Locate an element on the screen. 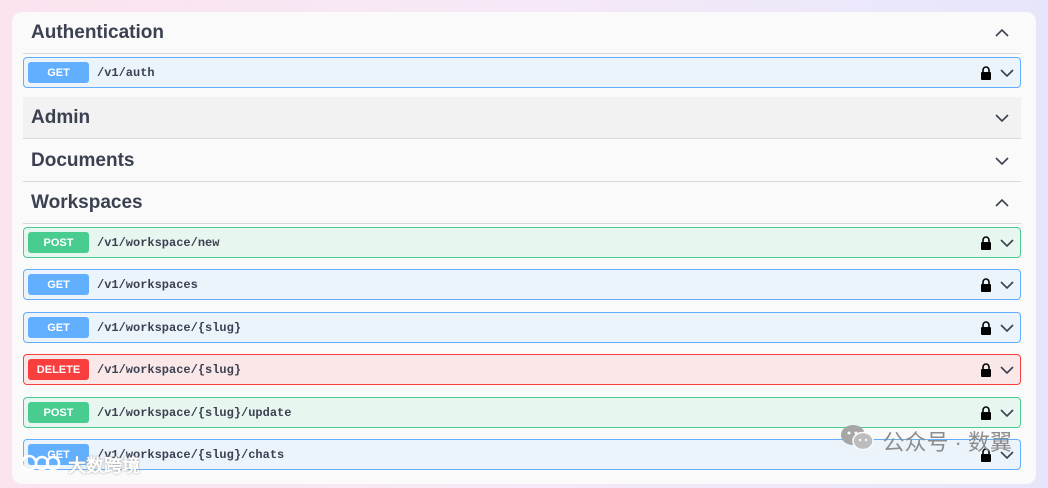 Image resolution: width=1048 pixels, height=488 pixels. operation-path: /v1/workspace/{slug}/update is located at coordinates (194, 412).